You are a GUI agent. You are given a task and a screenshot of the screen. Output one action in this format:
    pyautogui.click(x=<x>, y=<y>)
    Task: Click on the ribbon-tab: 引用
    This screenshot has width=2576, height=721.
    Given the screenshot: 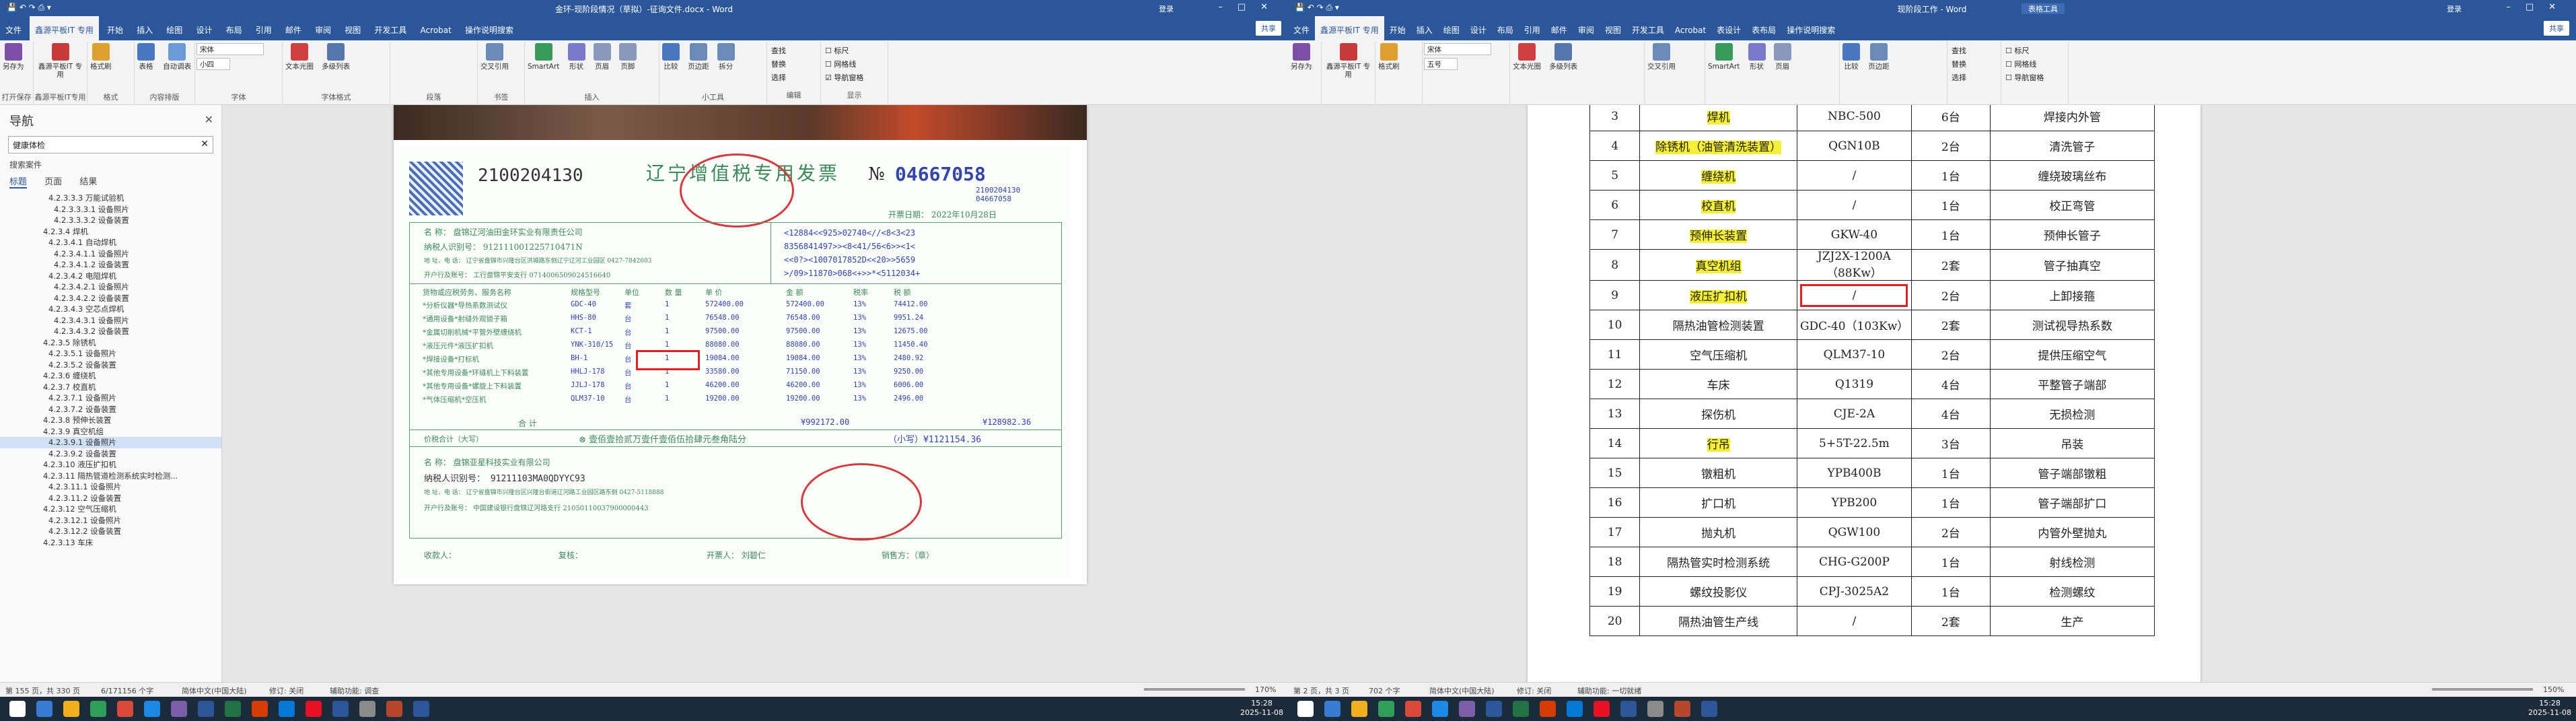 What is the action you would take?
    pyautogui.click(x=1532, y=28)
    